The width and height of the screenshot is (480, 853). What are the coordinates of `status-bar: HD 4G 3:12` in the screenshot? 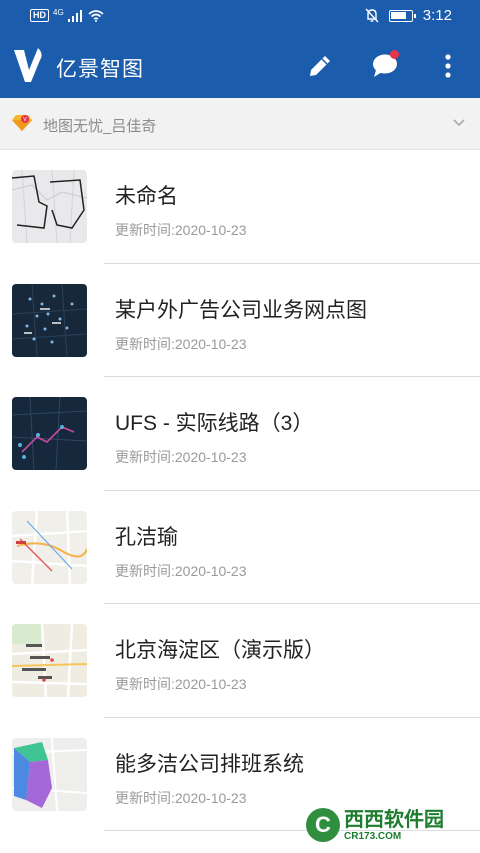 It's located at (240, 17).